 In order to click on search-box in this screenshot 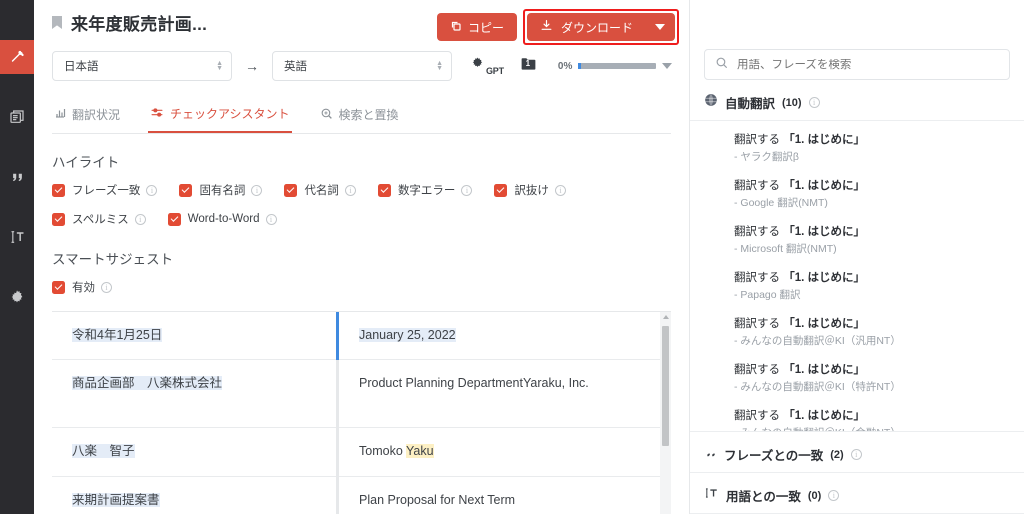, I will do `click(857, 64)`.